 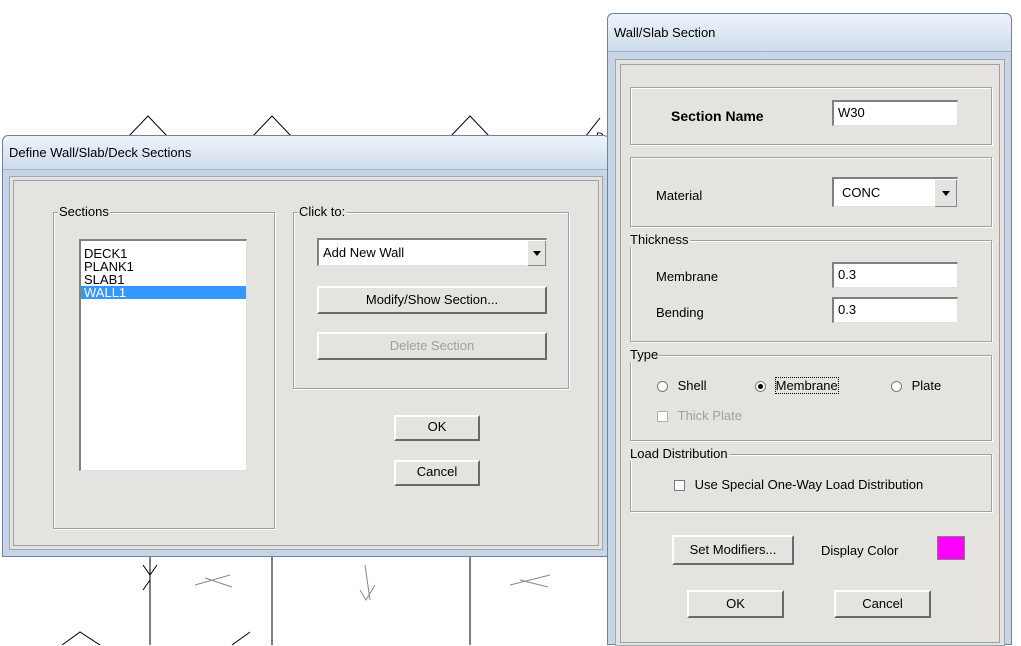 What do you see at coordinates (860, 550) in the screenshot?
I see `display-color-label: Display Color` at bounding box center [860, 550].